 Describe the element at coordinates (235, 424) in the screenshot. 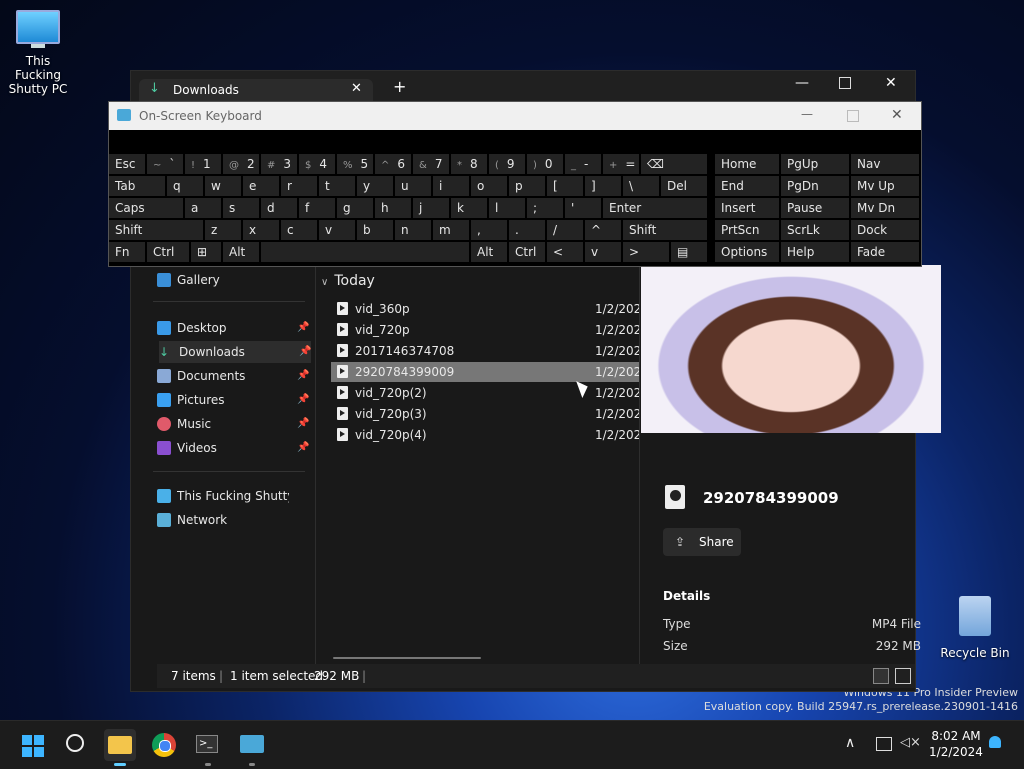

I see `sidebar-item-music: Music 📌` at that location.